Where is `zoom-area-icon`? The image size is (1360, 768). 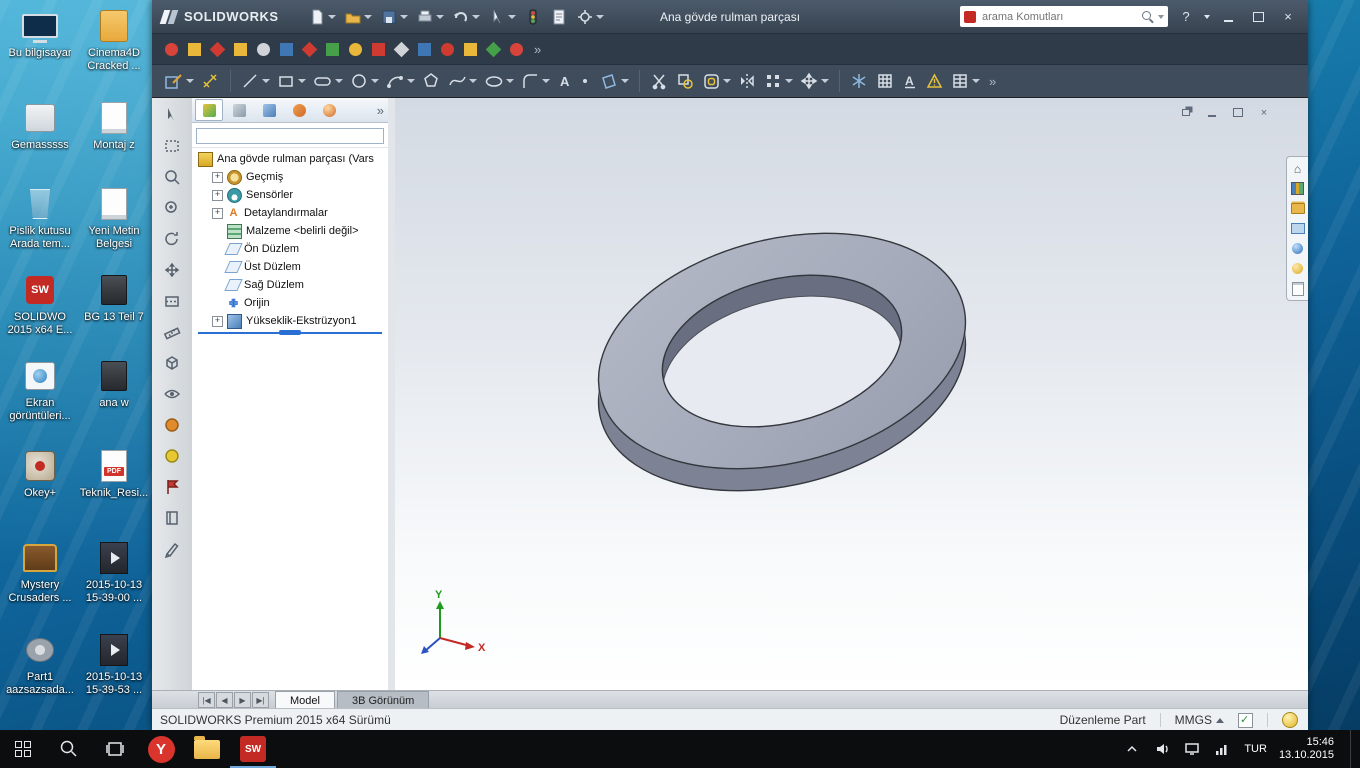
zoom-area-icon is located at coordinates (172, 208).